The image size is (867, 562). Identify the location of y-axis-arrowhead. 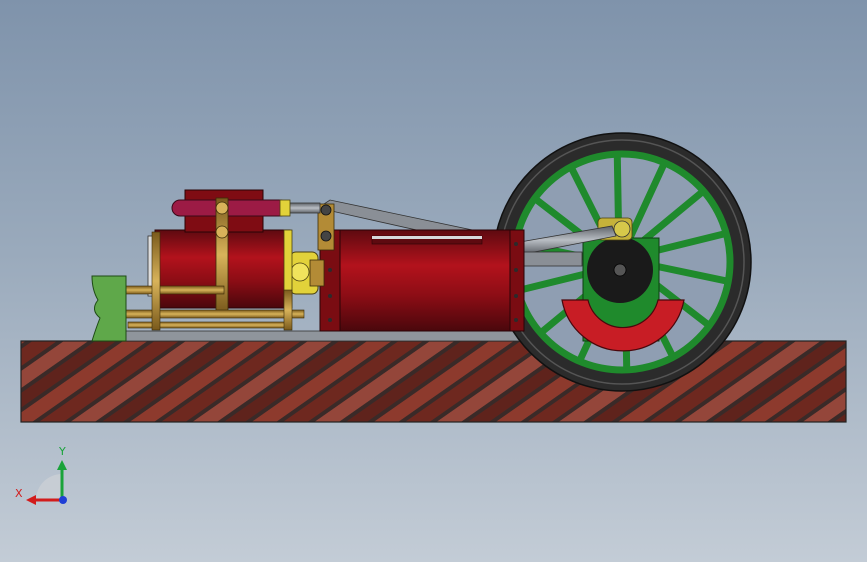
(62, 465).